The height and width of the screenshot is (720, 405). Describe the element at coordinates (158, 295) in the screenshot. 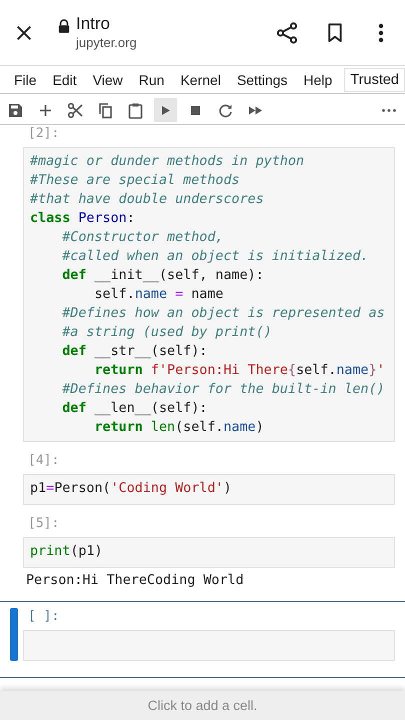

I see `code-line: self.name = name` at that location.